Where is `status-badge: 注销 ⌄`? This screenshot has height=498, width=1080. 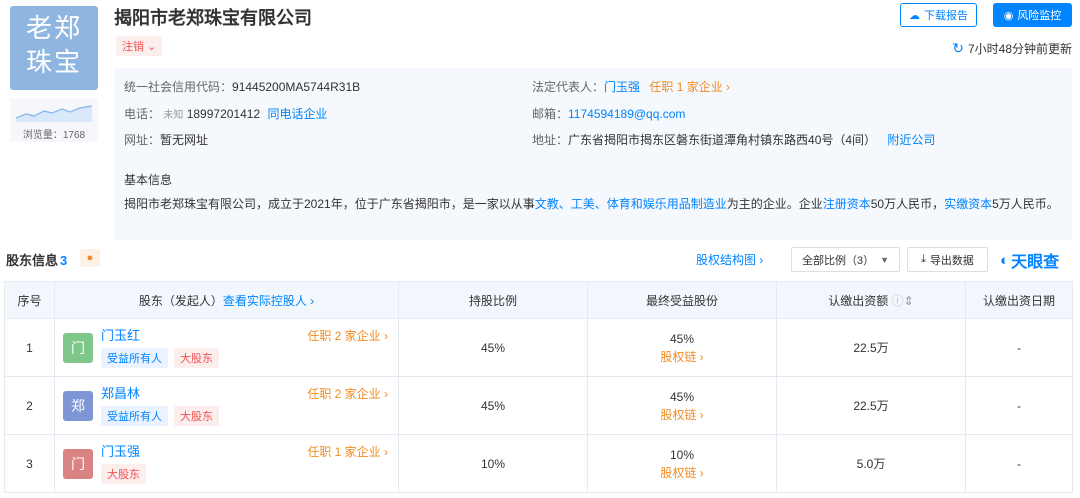
status-badge: 注销 ⌄ is located at coordinates (139, 46).